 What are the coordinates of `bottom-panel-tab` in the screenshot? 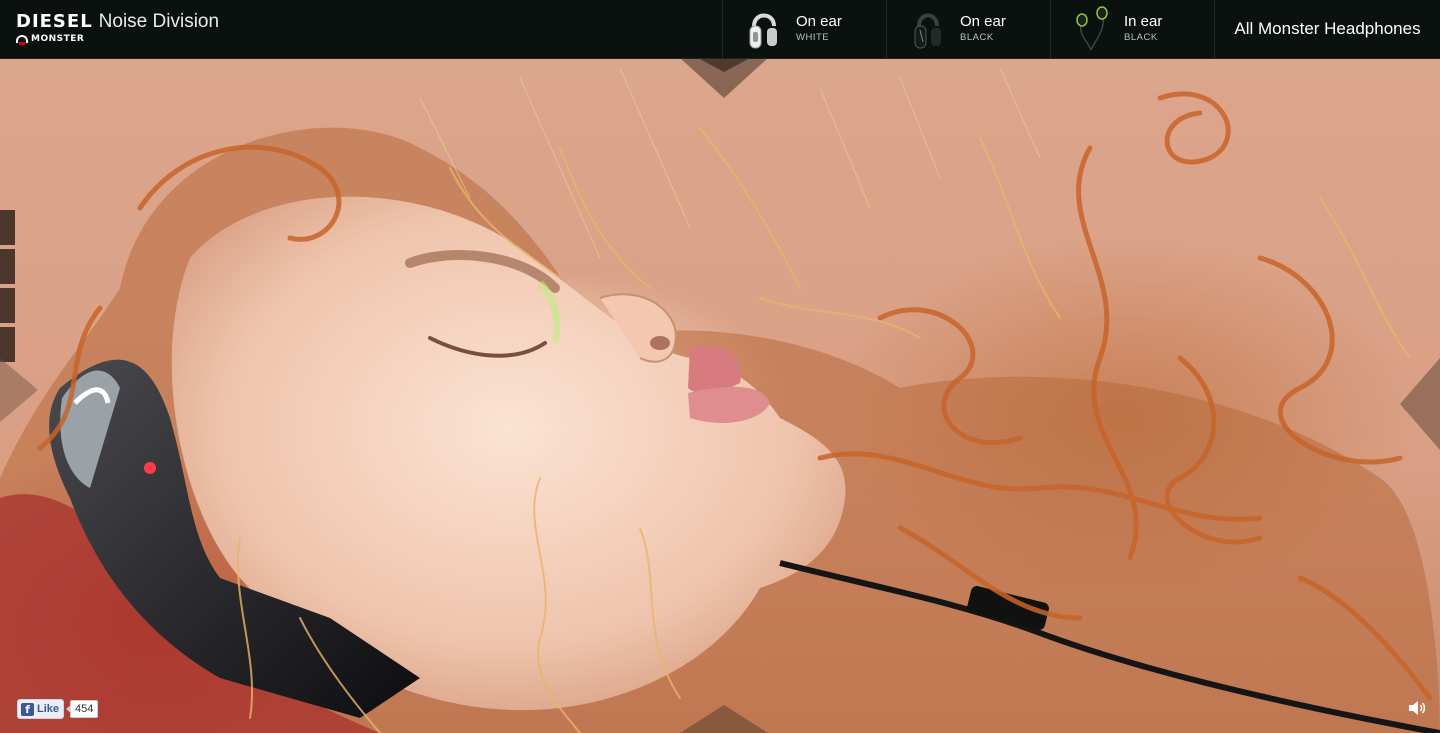 It's located at (724, 719).